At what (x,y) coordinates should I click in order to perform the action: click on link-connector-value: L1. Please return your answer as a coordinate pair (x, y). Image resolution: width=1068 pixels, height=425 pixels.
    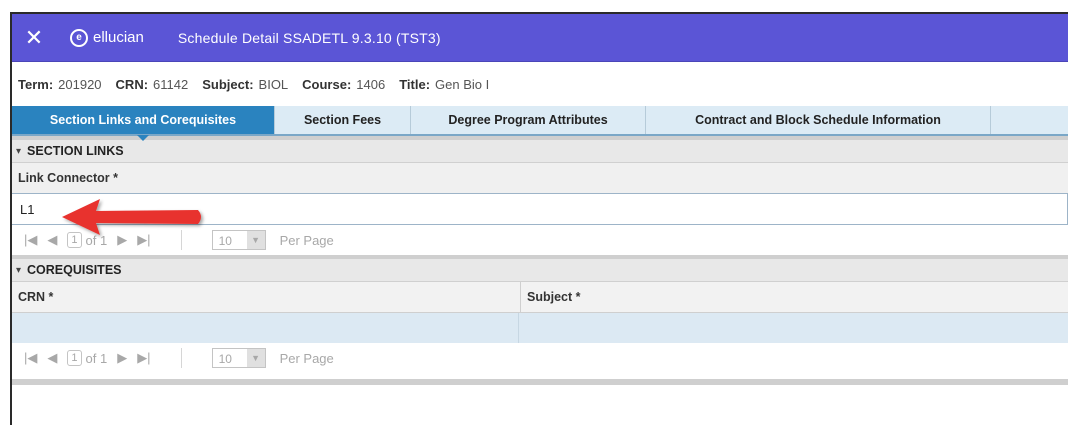
    Looking at the image, I should click on (27, 209).